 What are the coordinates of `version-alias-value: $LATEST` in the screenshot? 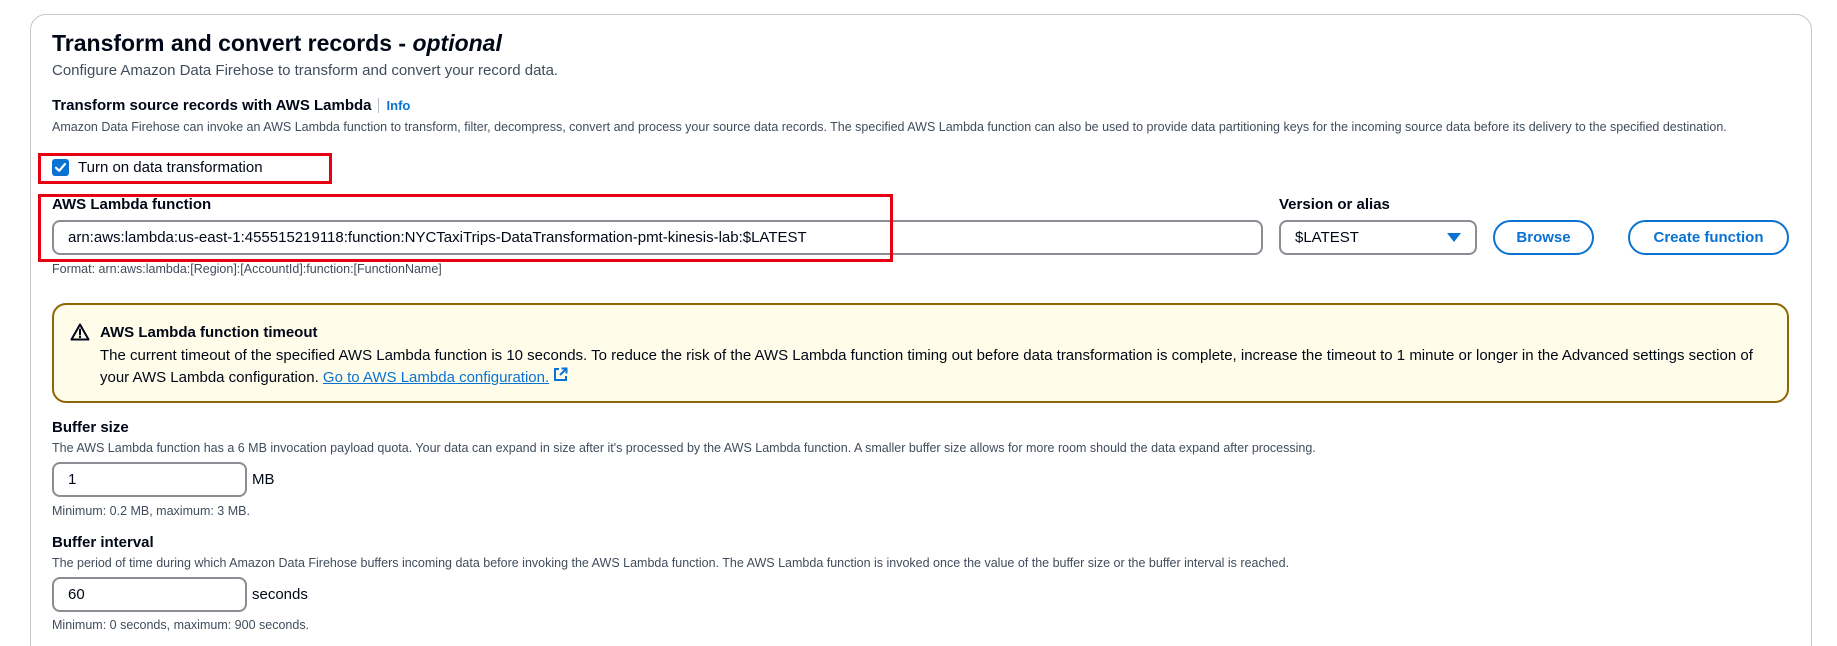 It's located at (1327, 237).